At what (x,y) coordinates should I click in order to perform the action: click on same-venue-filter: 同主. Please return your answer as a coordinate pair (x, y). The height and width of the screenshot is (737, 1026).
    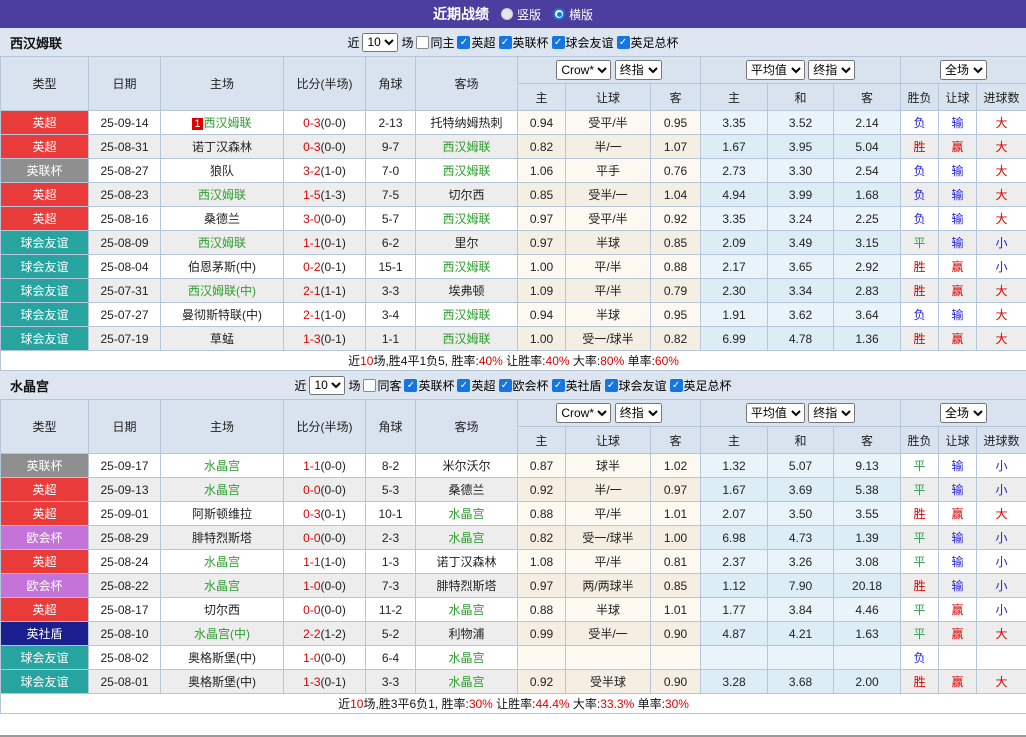
    Looking at the image, I should click on (435, 42).